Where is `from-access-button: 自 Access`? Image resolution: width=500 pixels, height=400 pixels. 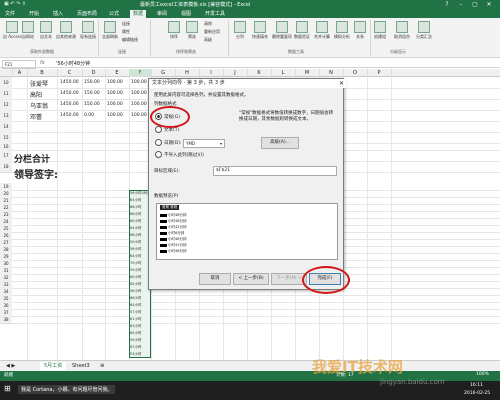 from-access-button: 自 Access is located at coordinates (12, 30).